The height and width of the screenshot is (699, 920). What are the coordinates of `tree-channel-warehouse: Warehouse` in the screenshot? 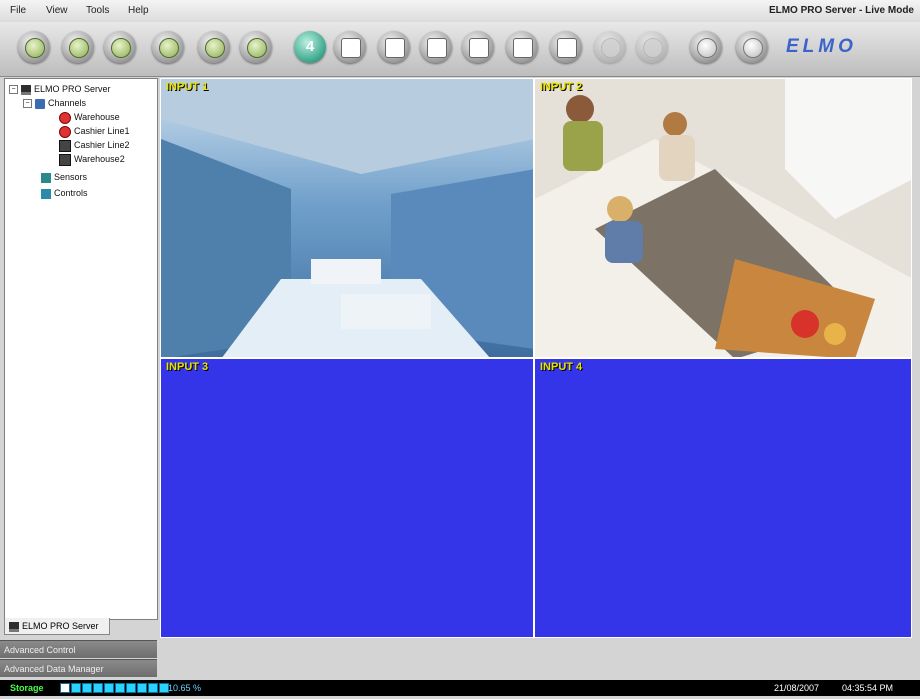 It's located at (89, 117).